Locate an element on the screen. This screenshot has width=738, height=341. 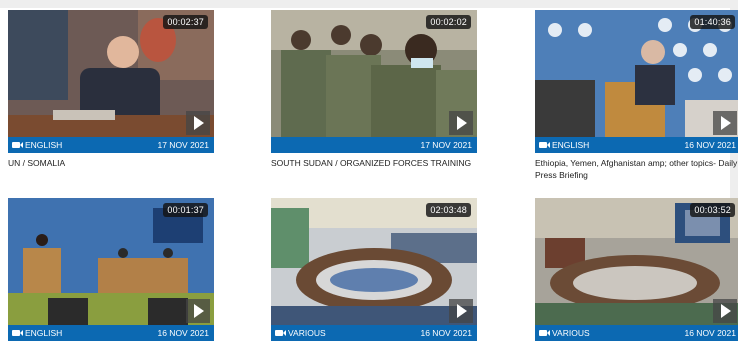
video-meta-bar: 17 NOV 2021 is located at coordinates (374, 145).